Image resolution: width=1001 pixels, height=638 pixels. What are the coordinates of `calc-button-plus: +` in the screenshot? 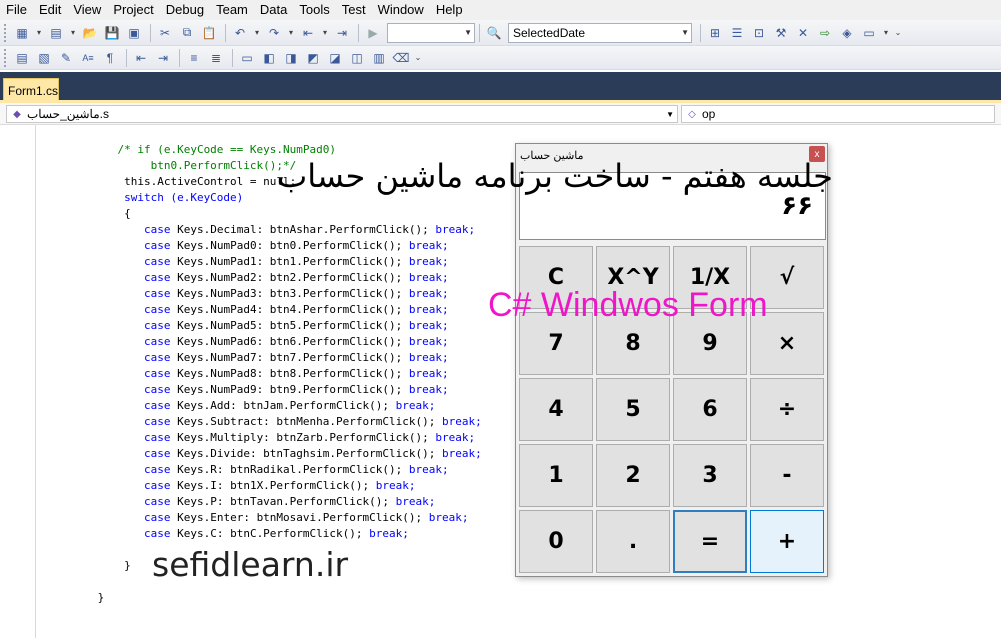 It's located at (787, 541).